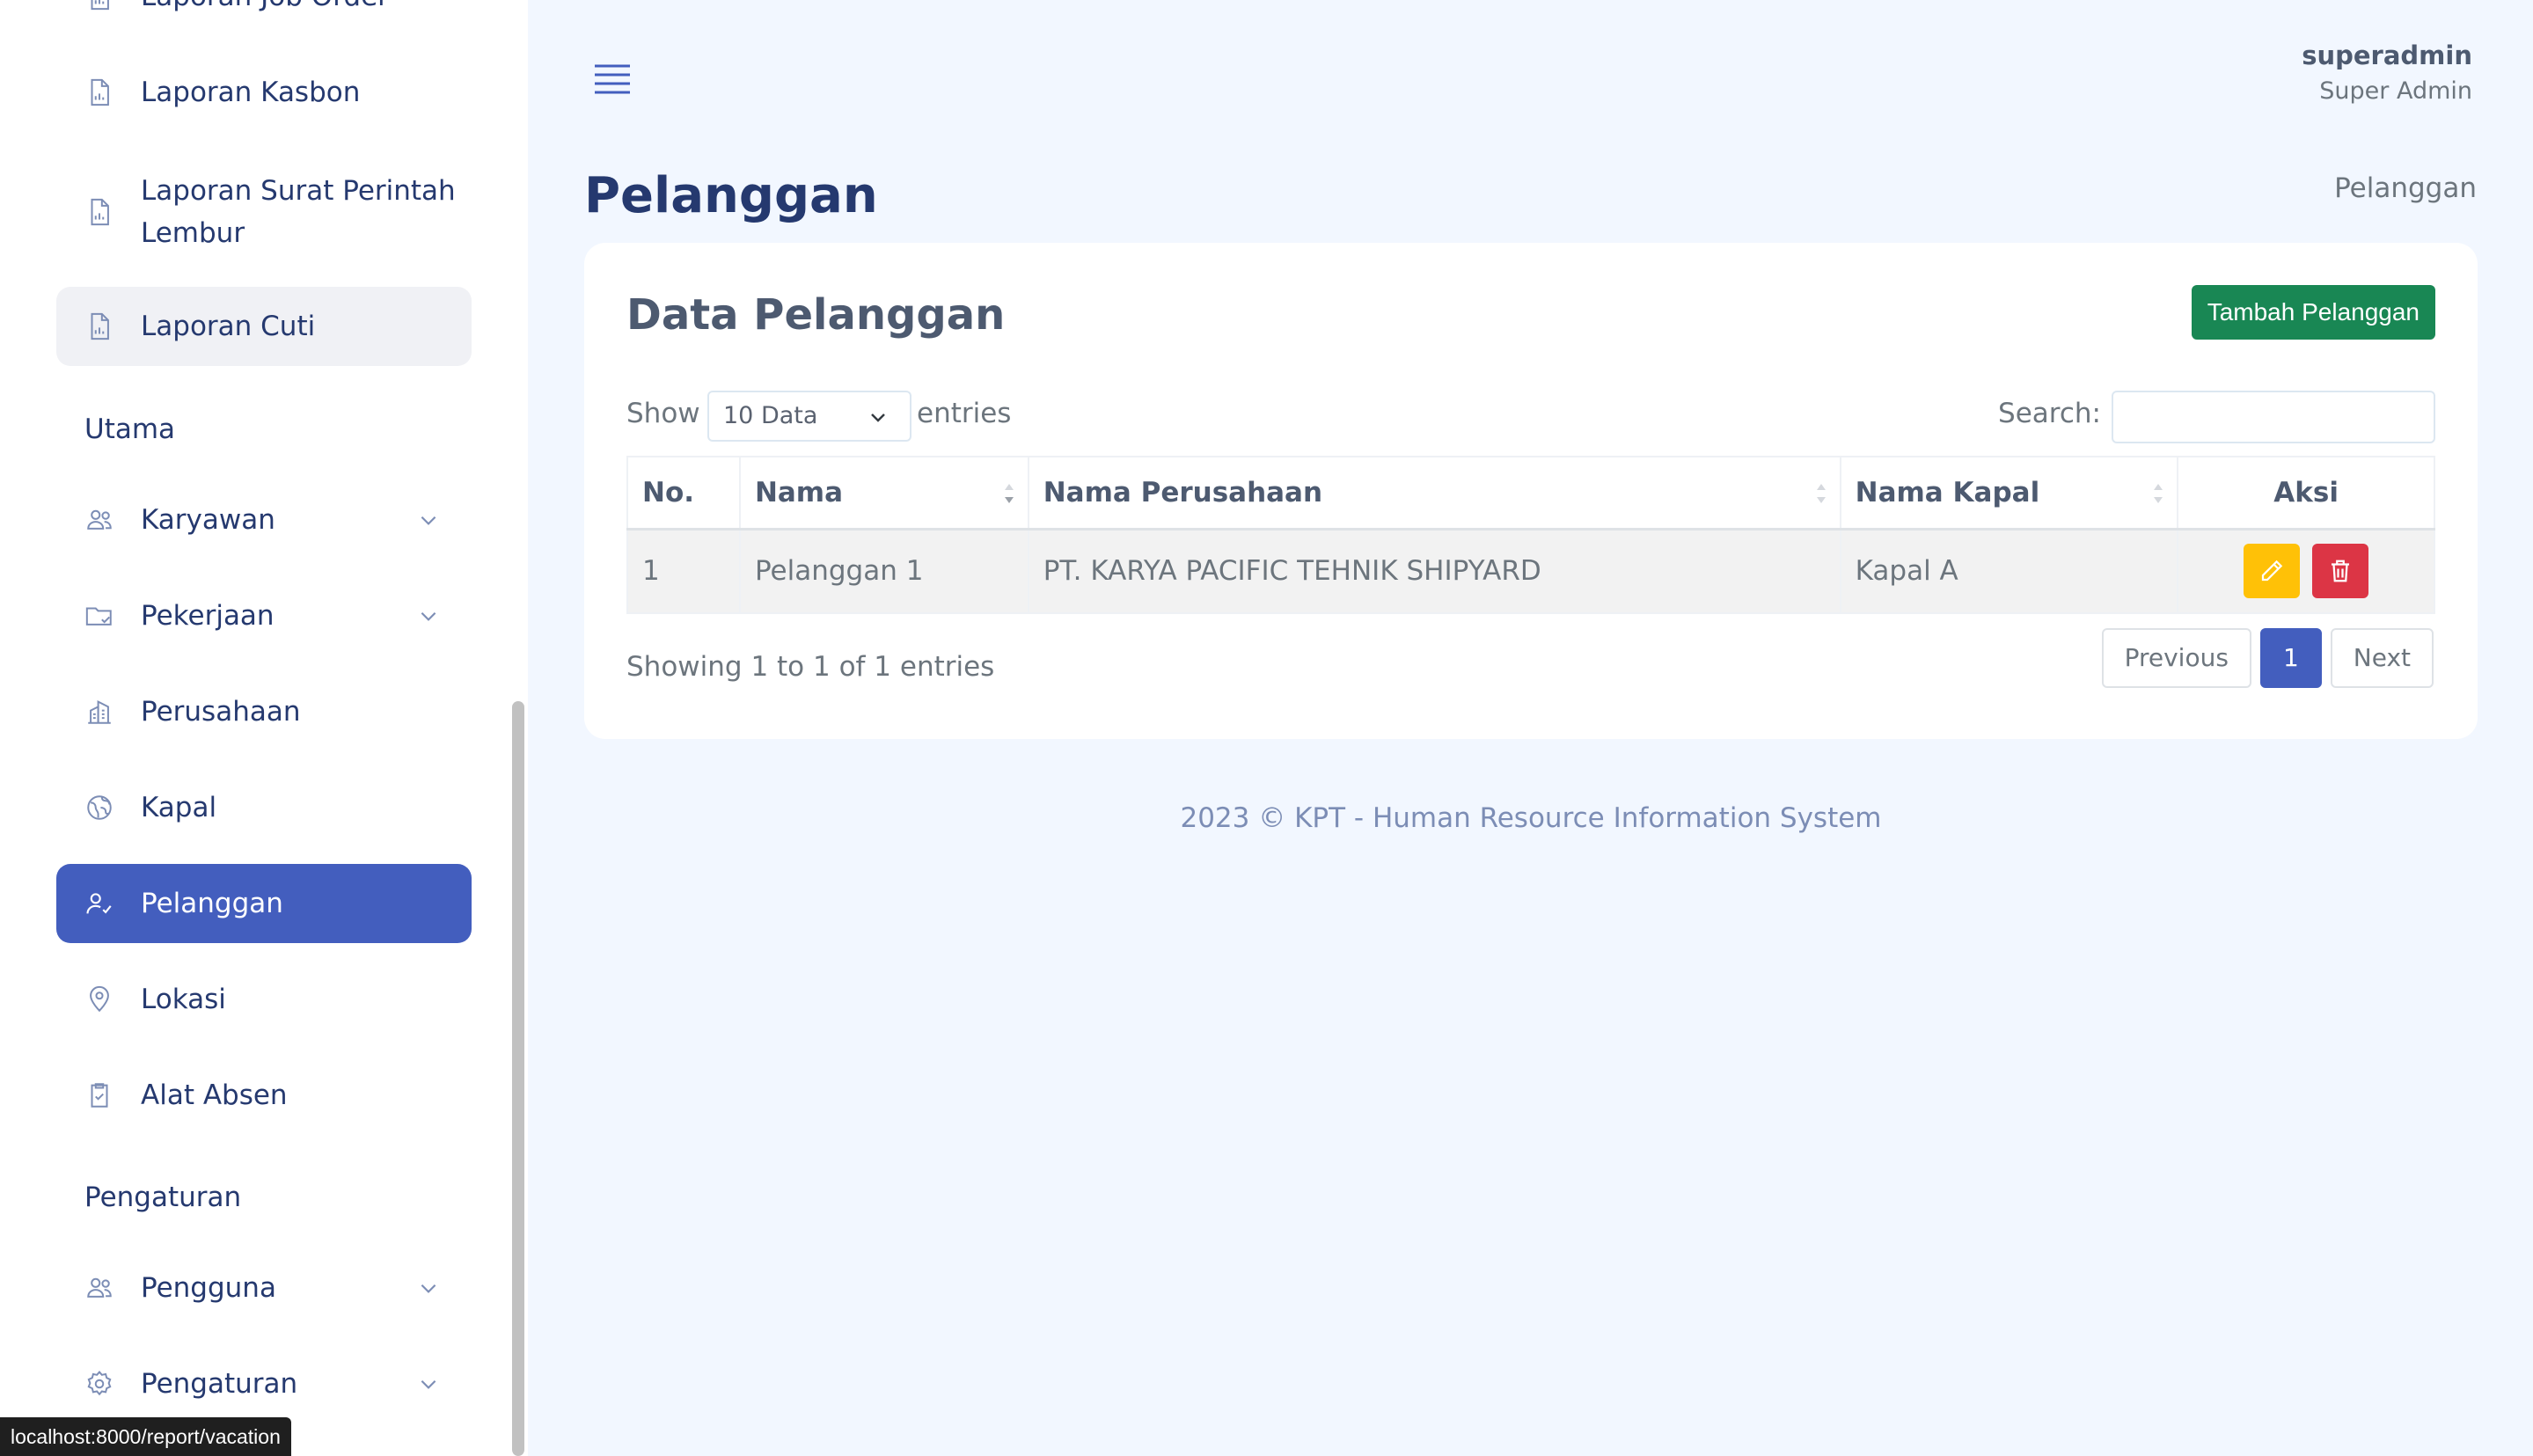 This screenshot has width=2533, height=1456. Describe the element at coordinates (816, 315) in the screenshot. I see `card-title: Data Pelanggan` at that location.